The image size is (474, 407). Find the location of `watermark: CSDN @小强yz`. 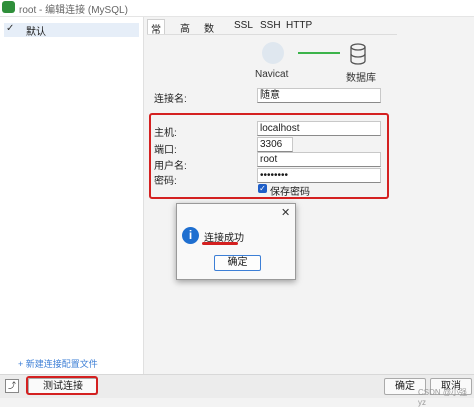

watermark: CSDN @小强yz is located at coordinates (443, 397).